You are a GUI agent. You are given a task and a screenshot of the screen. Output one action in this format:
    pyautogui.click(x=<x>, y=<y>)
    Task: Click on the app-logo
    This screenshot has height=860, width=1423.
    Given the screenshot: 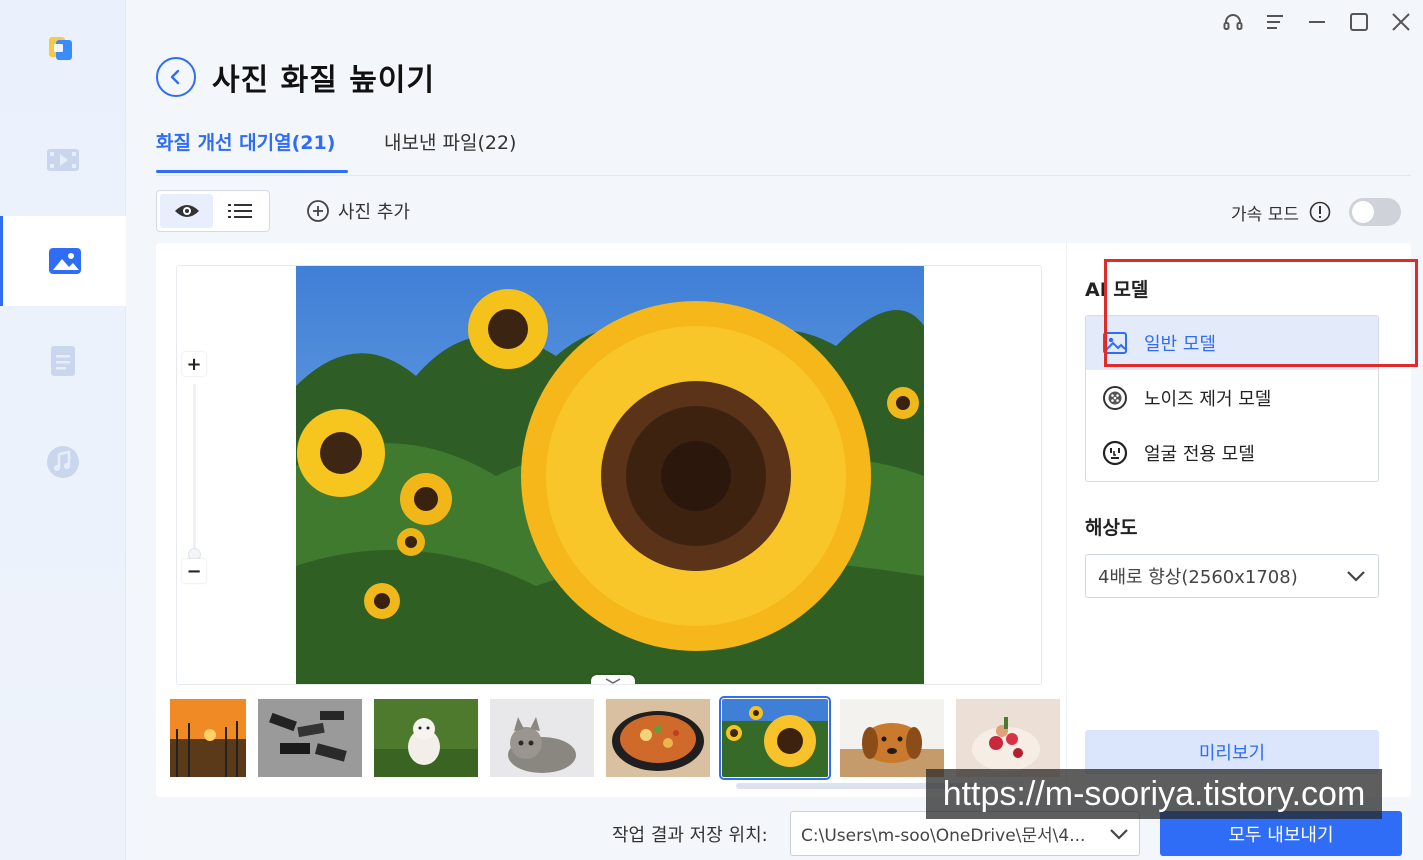 What is the action you would take?
    pyautogui.click(x=61, y=47)
    